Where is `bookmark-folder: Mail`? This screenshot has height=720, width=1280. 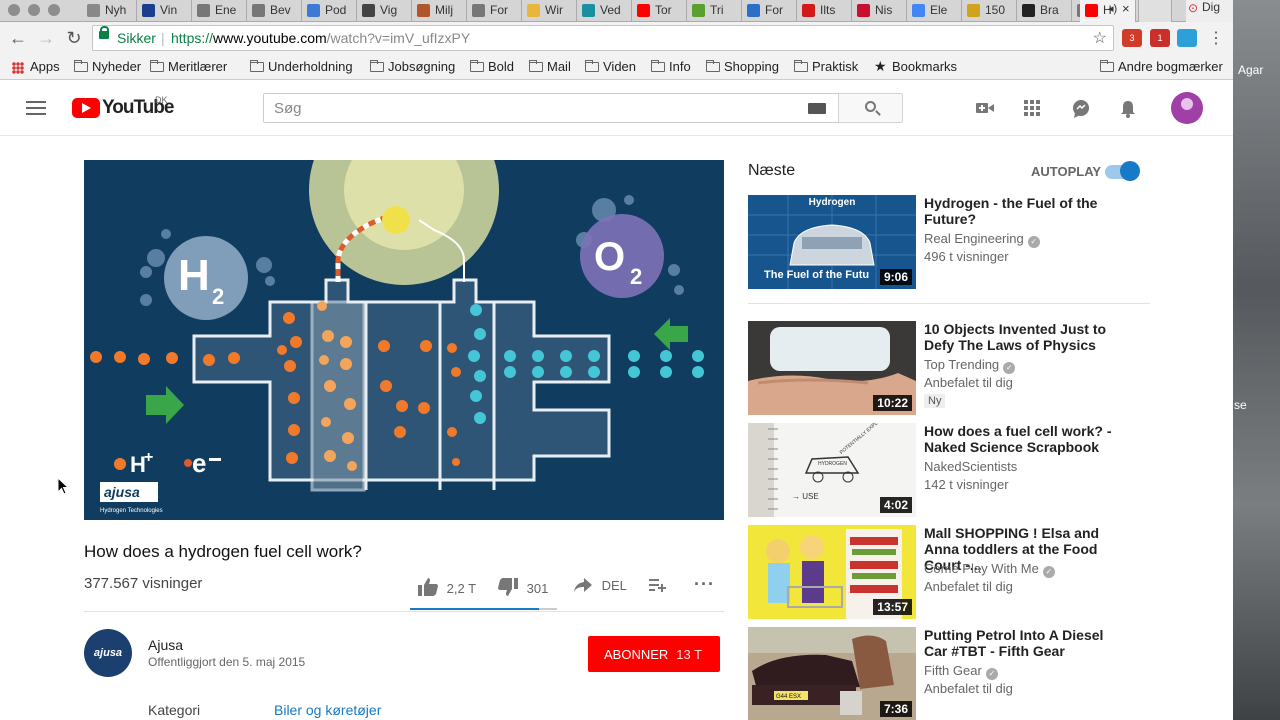 bookmark-folder: Mail is located at coordinates (550, 66).